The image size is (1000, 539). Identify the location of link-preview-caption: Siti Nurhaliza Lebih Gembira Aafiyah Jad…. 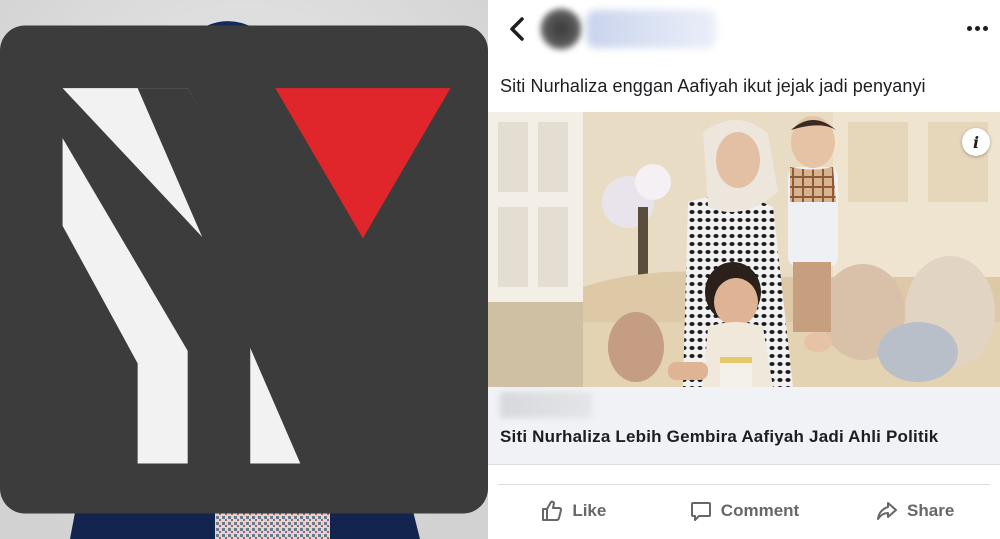
(744, 426).